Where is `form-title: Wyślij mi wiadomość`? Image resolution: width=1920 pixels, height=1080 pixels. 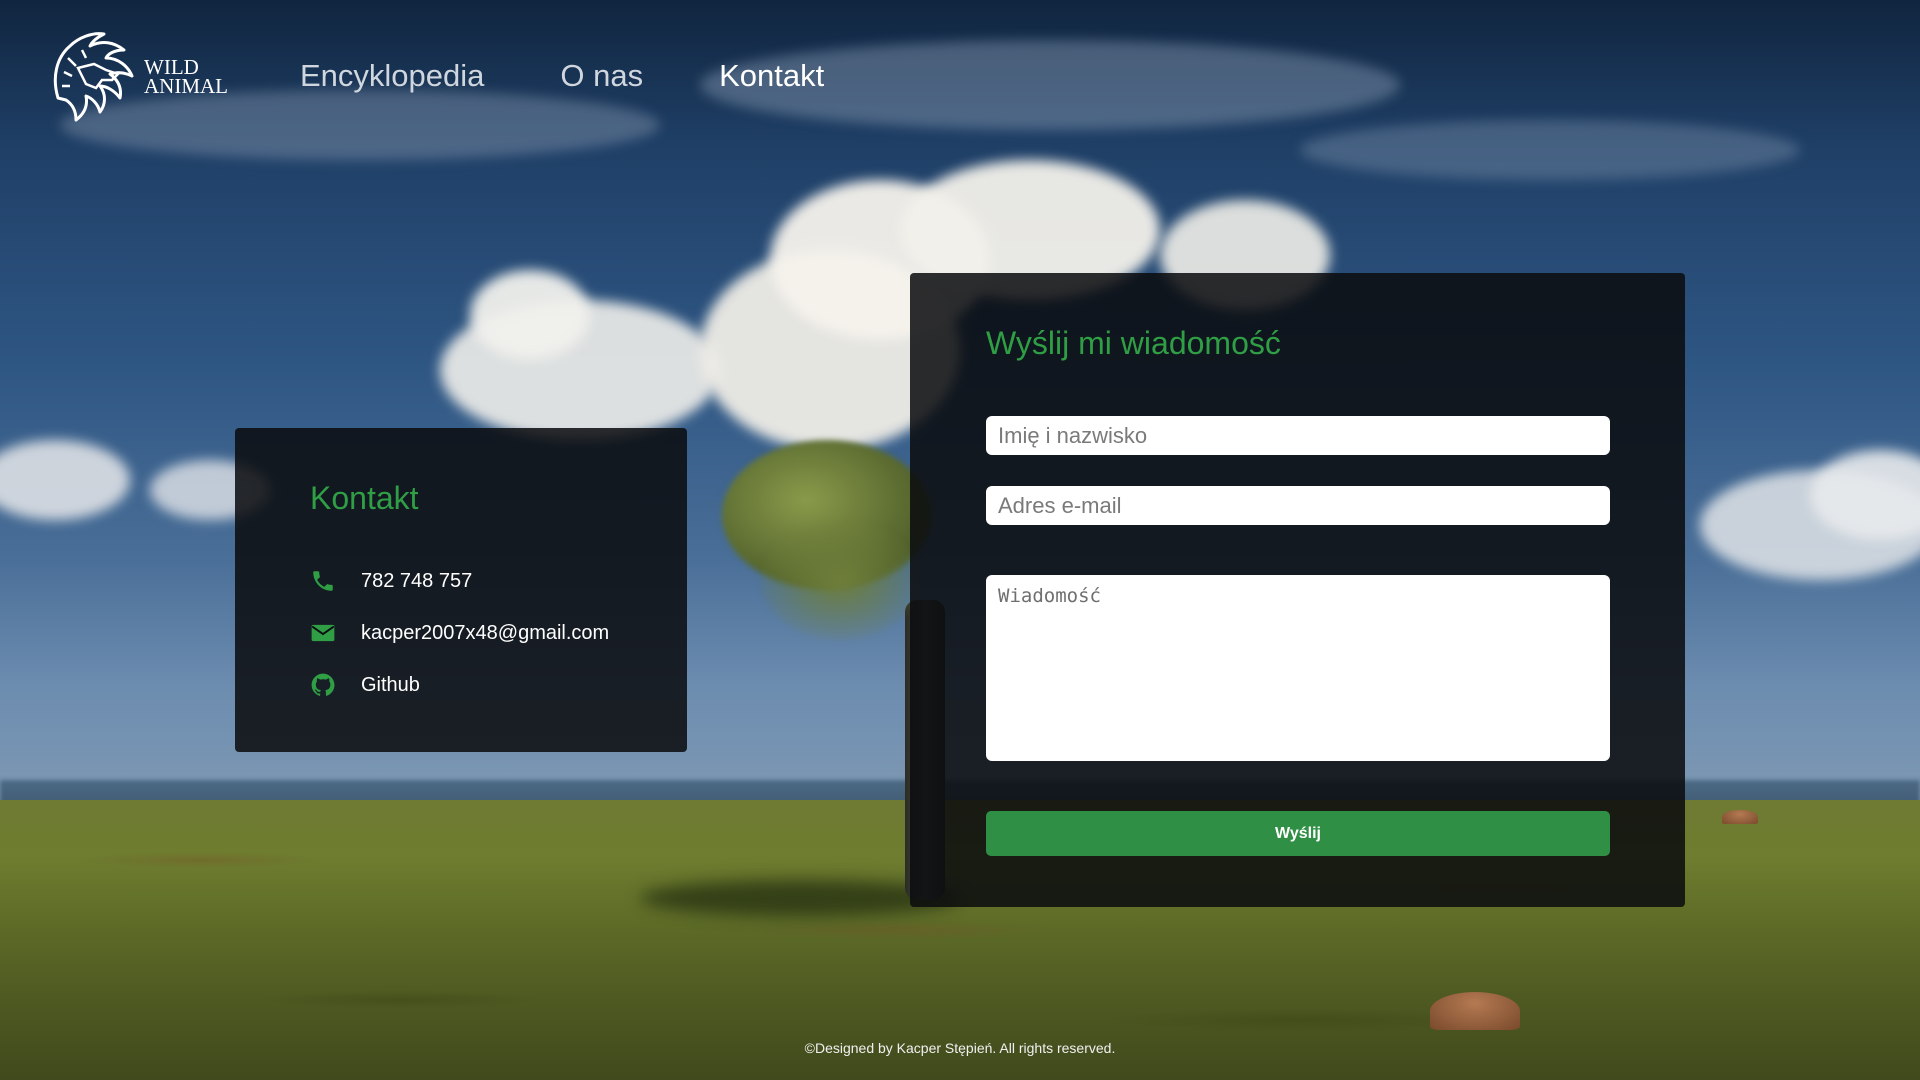 form-title: Wyślij mi wiadomość is located at coordinates (1133, 343).